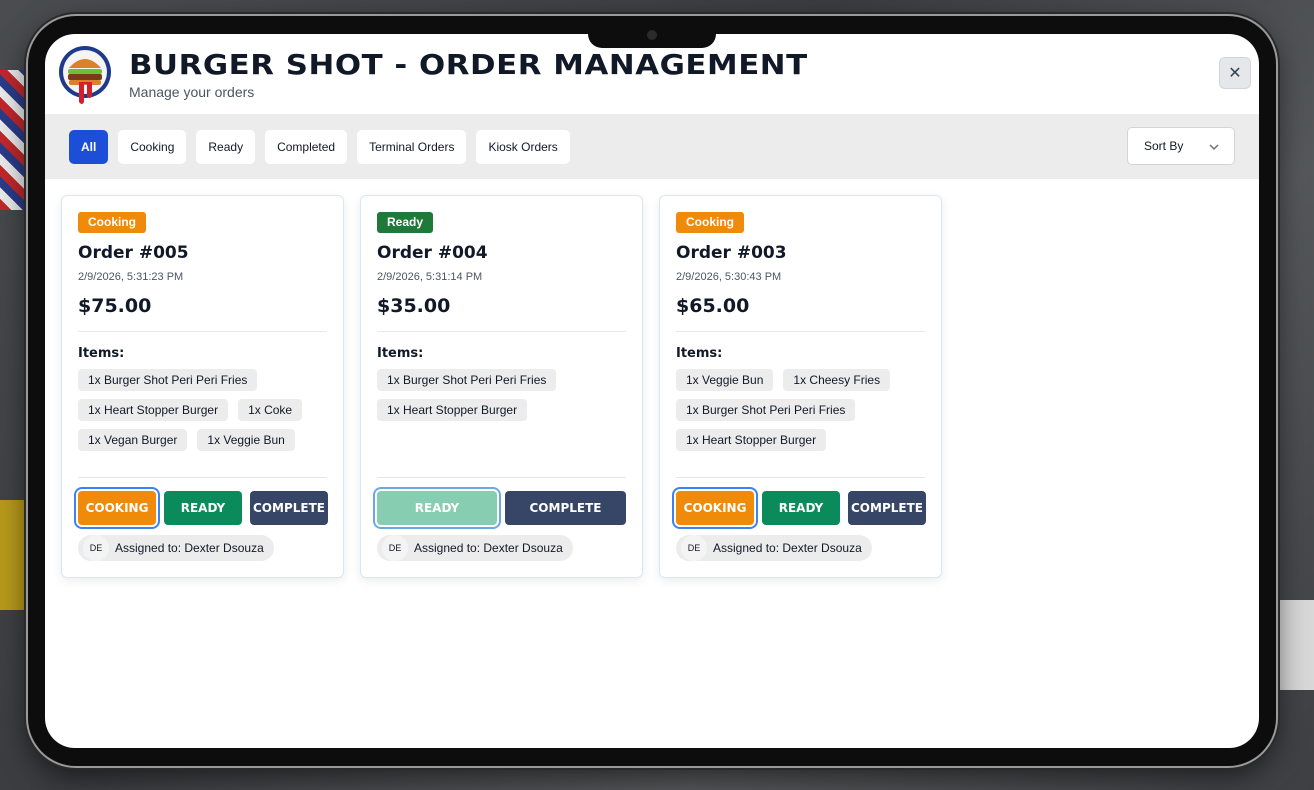 This screenshot has width=1314, height=790. I want to click on order-total: $75.00, so click(115, 306).